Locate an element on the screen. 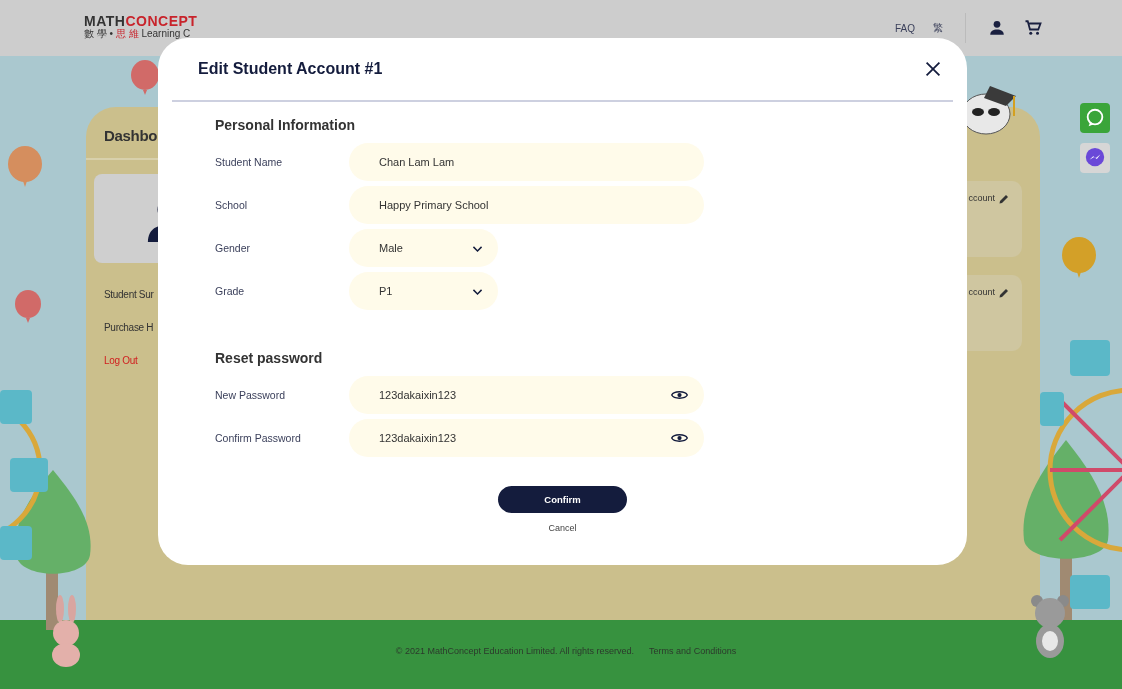  input-field: Chan Lam Lam is located at coordinates (526, 162).